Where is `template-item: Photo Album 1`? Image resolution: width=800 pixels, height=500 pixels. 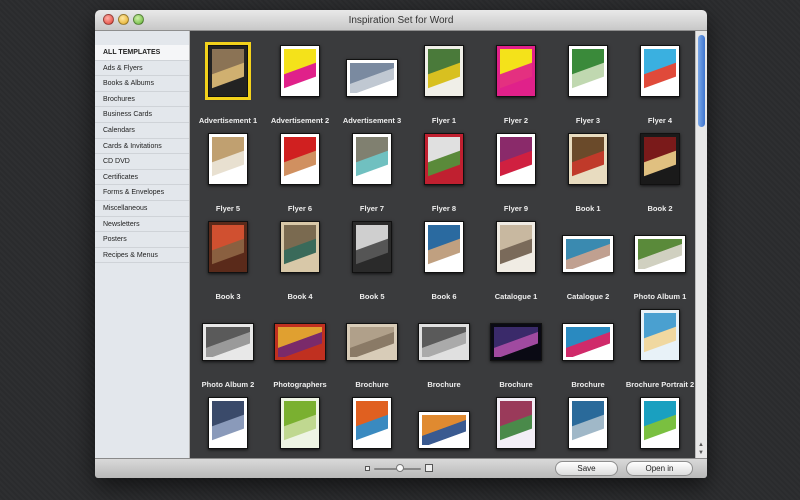 template-item: Photo Album 1 is located at coordinates (659, 257).